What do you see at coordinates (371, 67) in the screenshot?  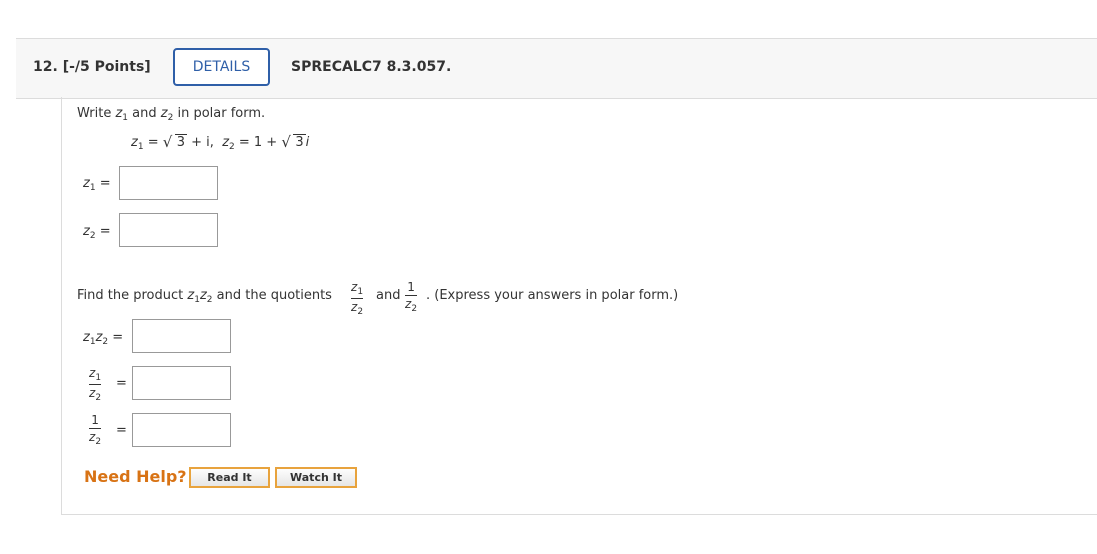 I see `question-code: SPRECALC7 8.3.057.` at bounding box center [371, 67].